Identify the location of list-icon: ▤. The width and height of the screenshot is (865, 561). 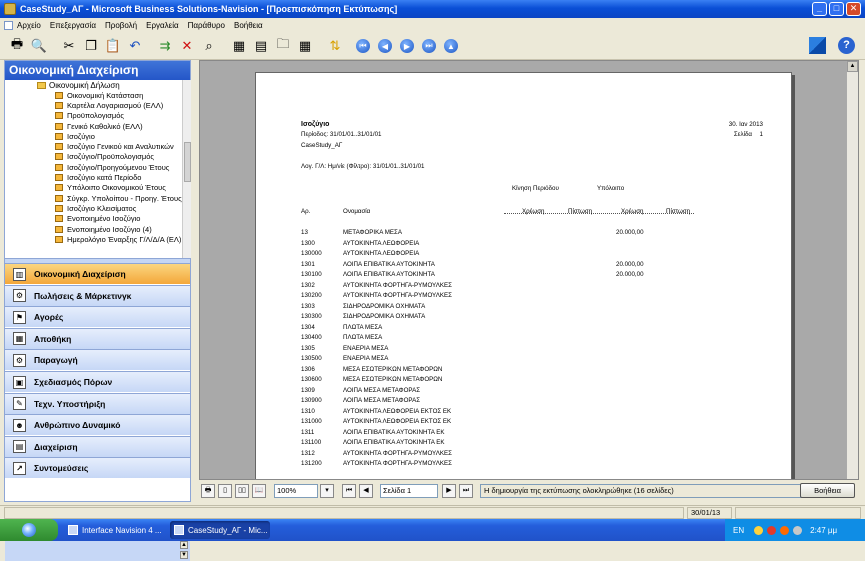
(261, 46).